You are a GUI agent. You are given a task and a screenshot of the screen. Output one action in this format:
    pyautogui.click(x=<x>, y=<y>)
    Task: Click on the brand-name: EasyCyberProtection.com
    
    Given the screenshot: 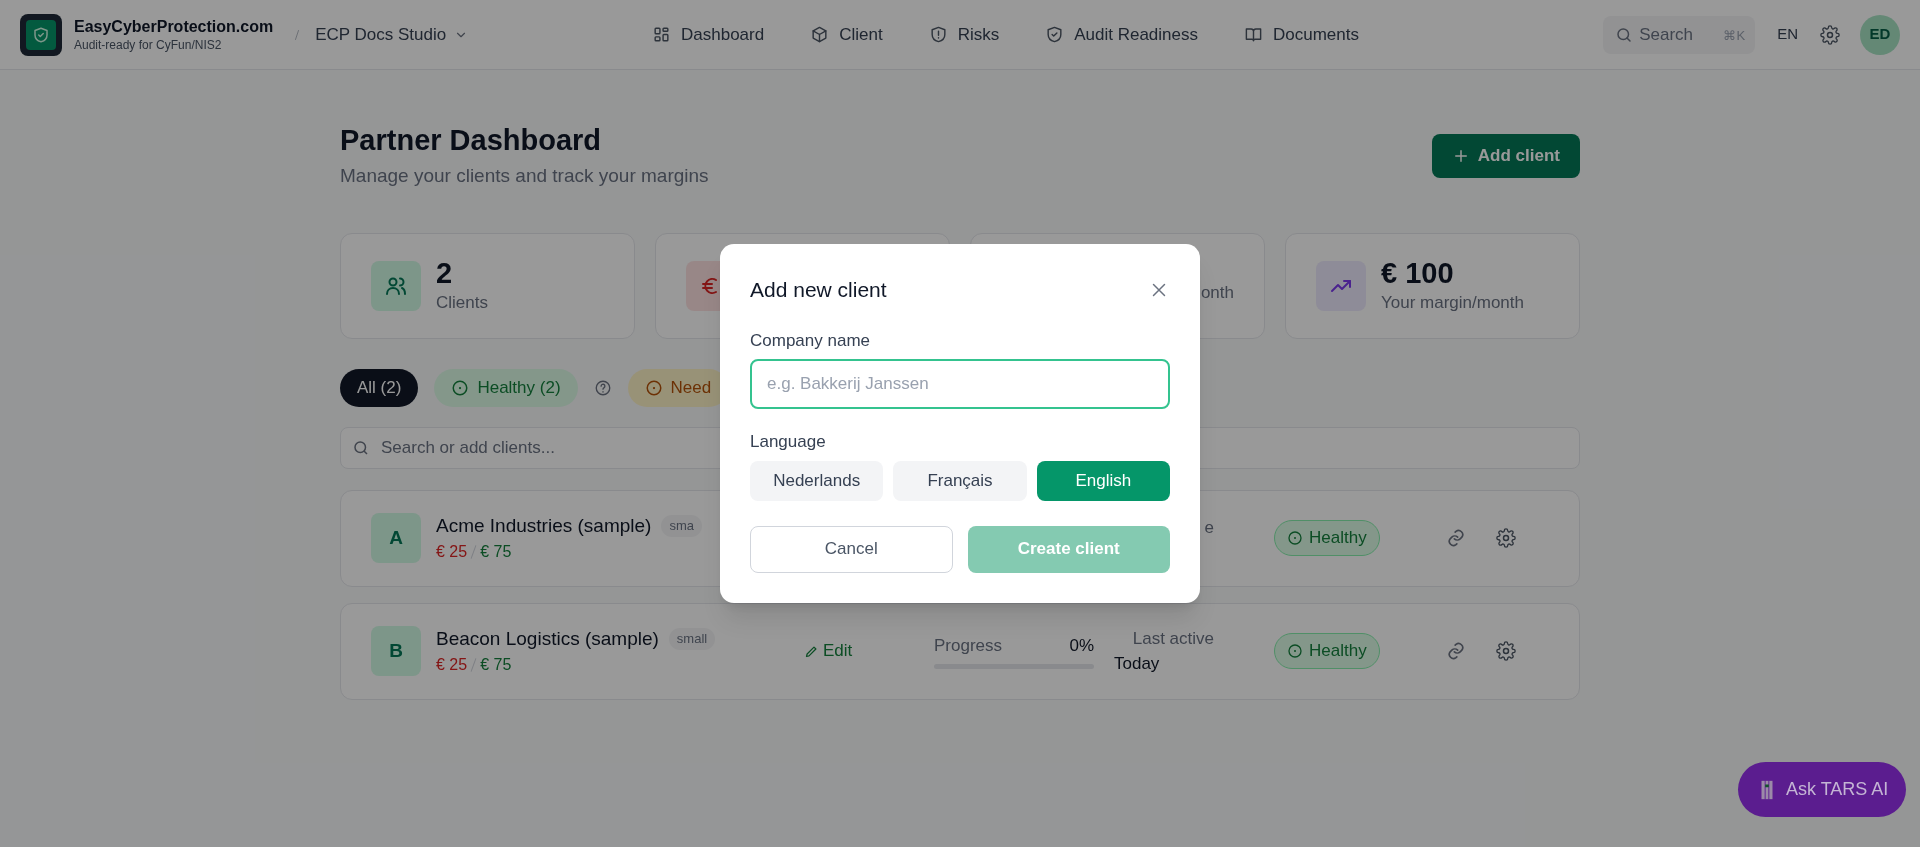 What is the action you would take?
    pyautogui.click(x=174, y=26)
    